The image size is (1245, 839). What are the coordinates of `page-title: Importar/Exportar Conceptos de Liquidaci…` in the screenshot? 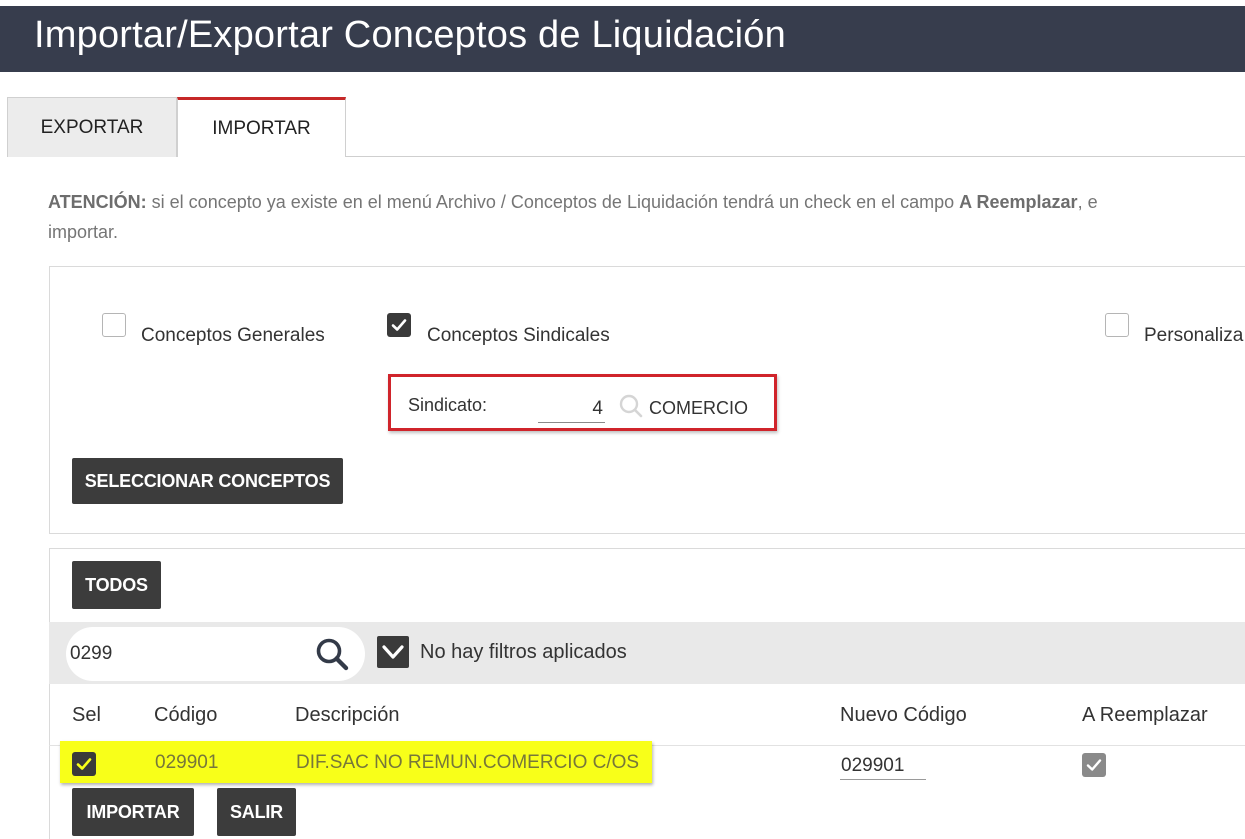 It's located at (410, 35).